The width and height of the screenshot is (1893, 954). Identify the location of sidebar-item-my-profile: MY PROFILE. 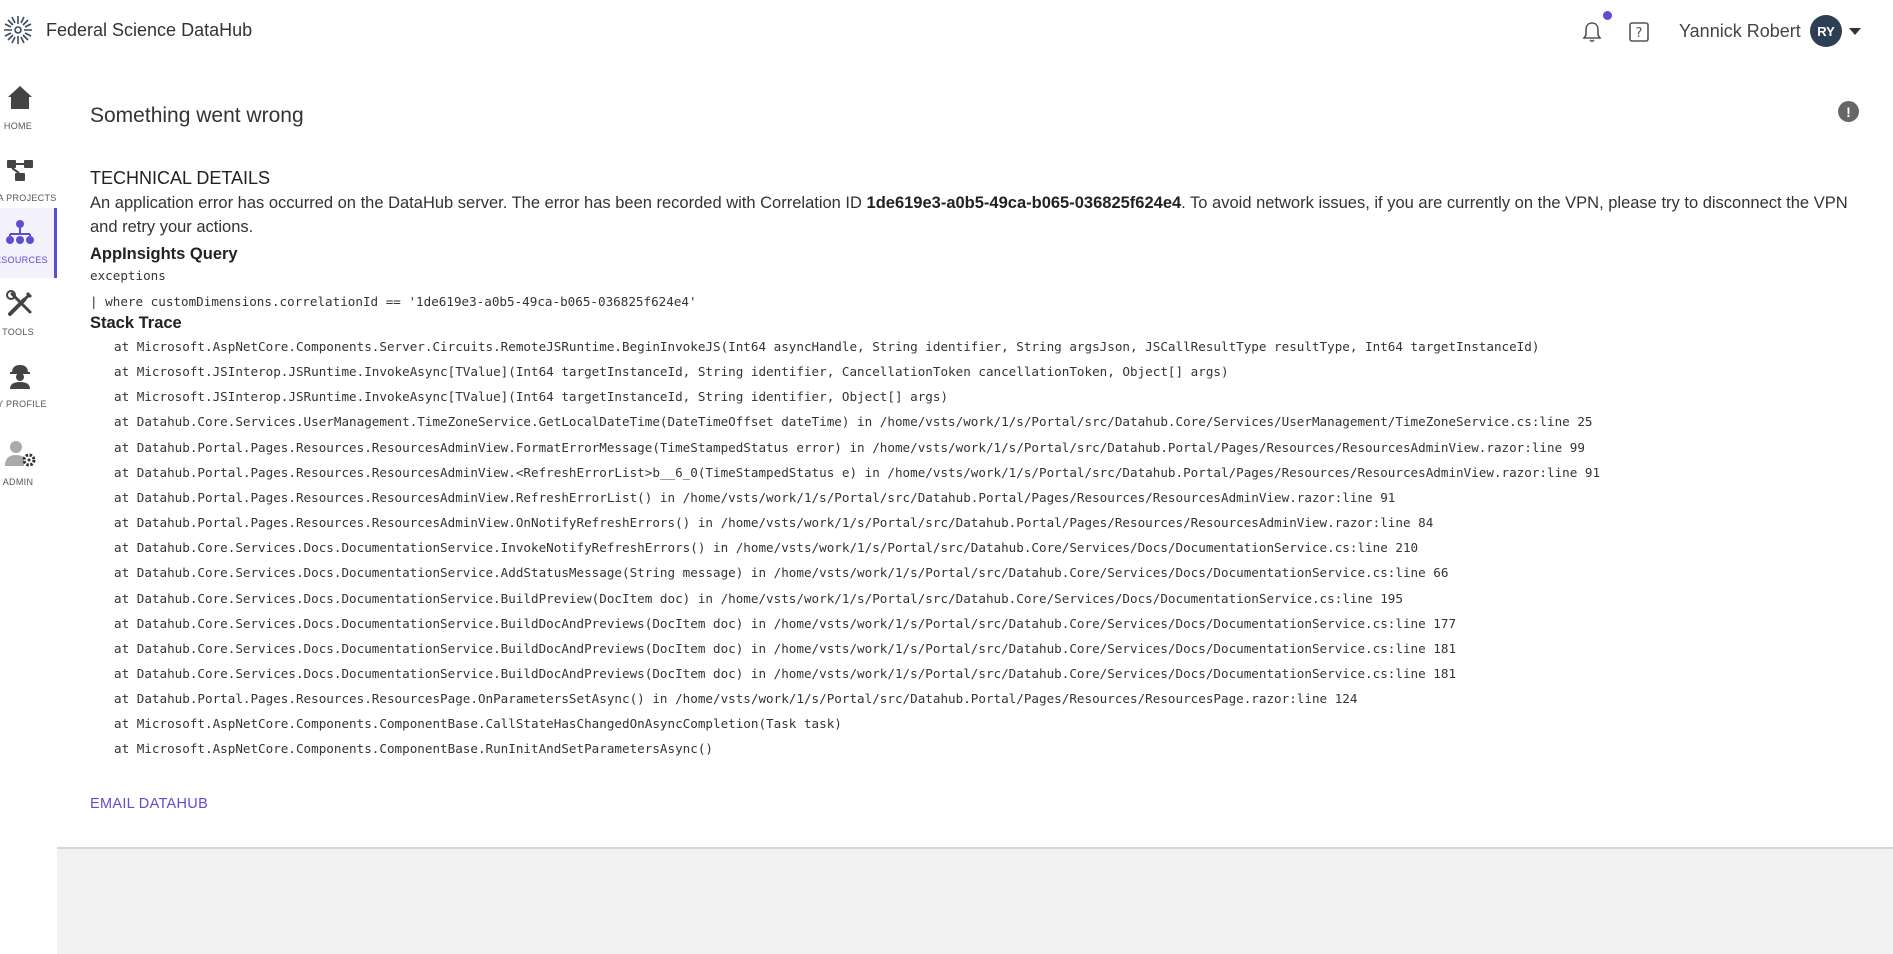
(28, 387).